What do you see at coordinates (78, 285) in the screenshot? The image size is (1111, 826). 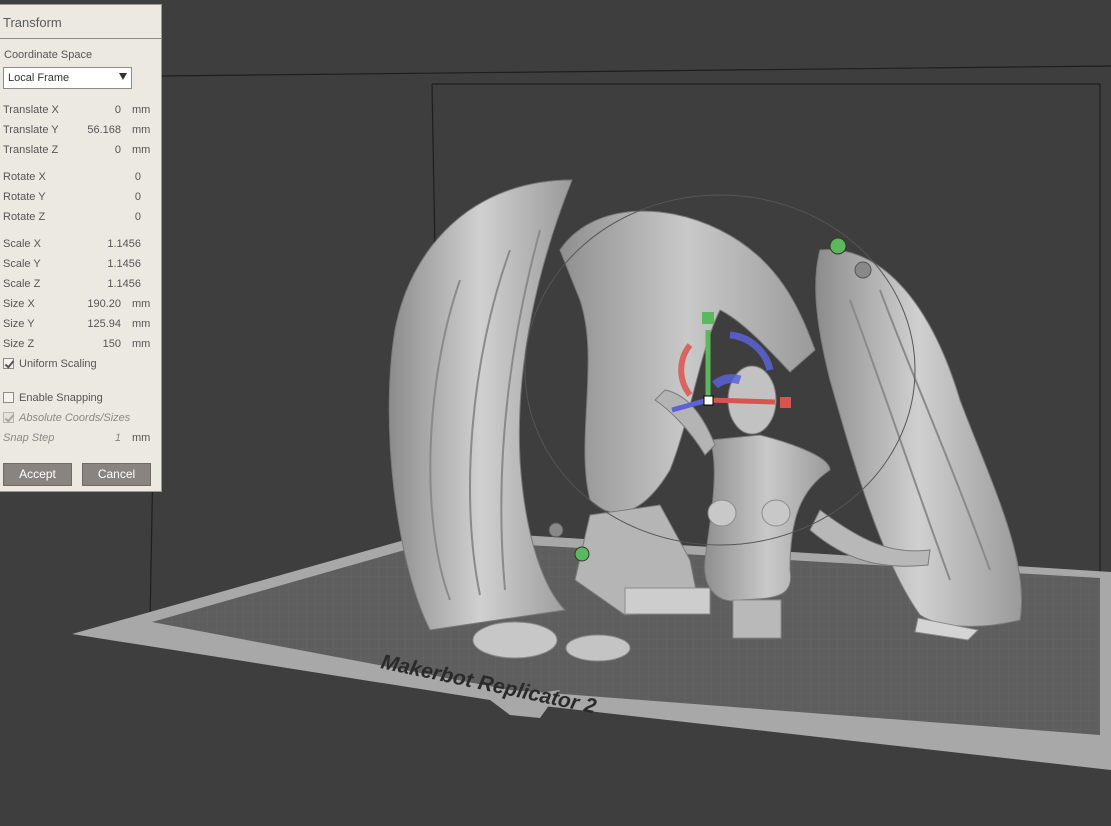 I see `scale-z-row: Scale Z 1.1456` at bounding box center [78, 285].